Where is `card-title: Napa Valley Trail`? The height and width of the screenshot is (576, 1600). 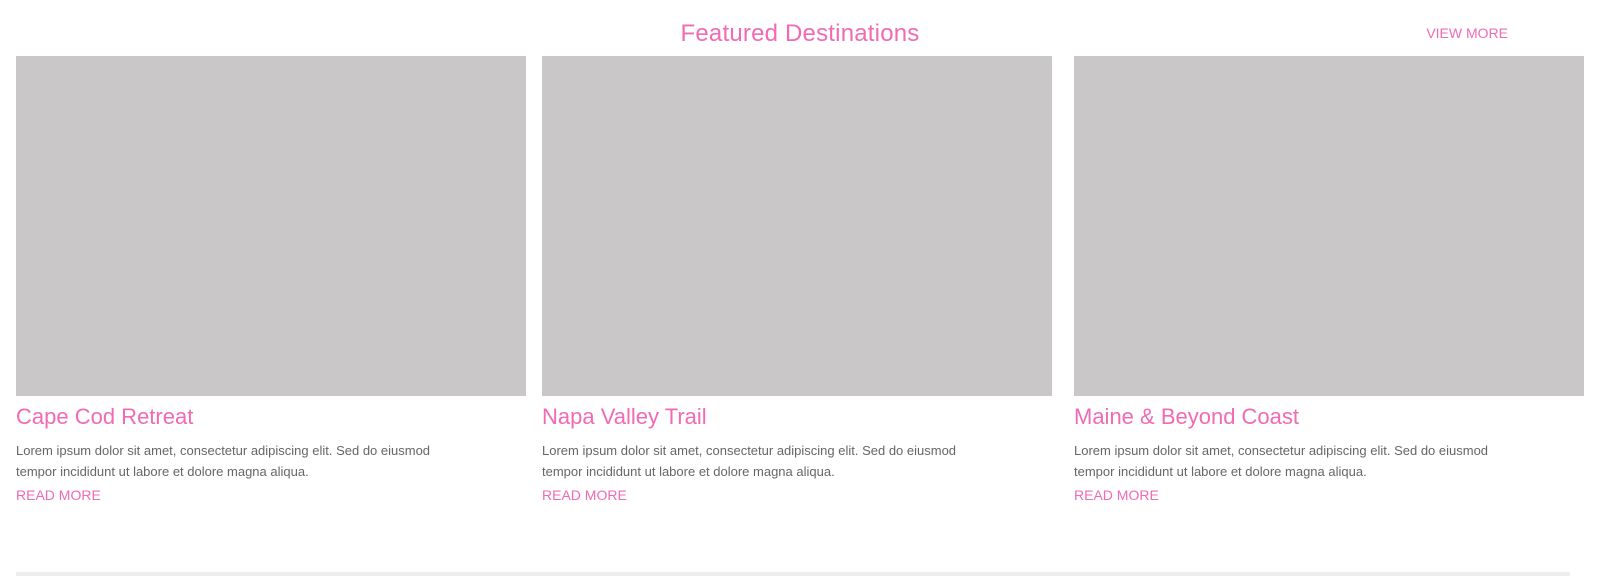 card-title: Napa Valley Trail is located at coordinates (624, 416).